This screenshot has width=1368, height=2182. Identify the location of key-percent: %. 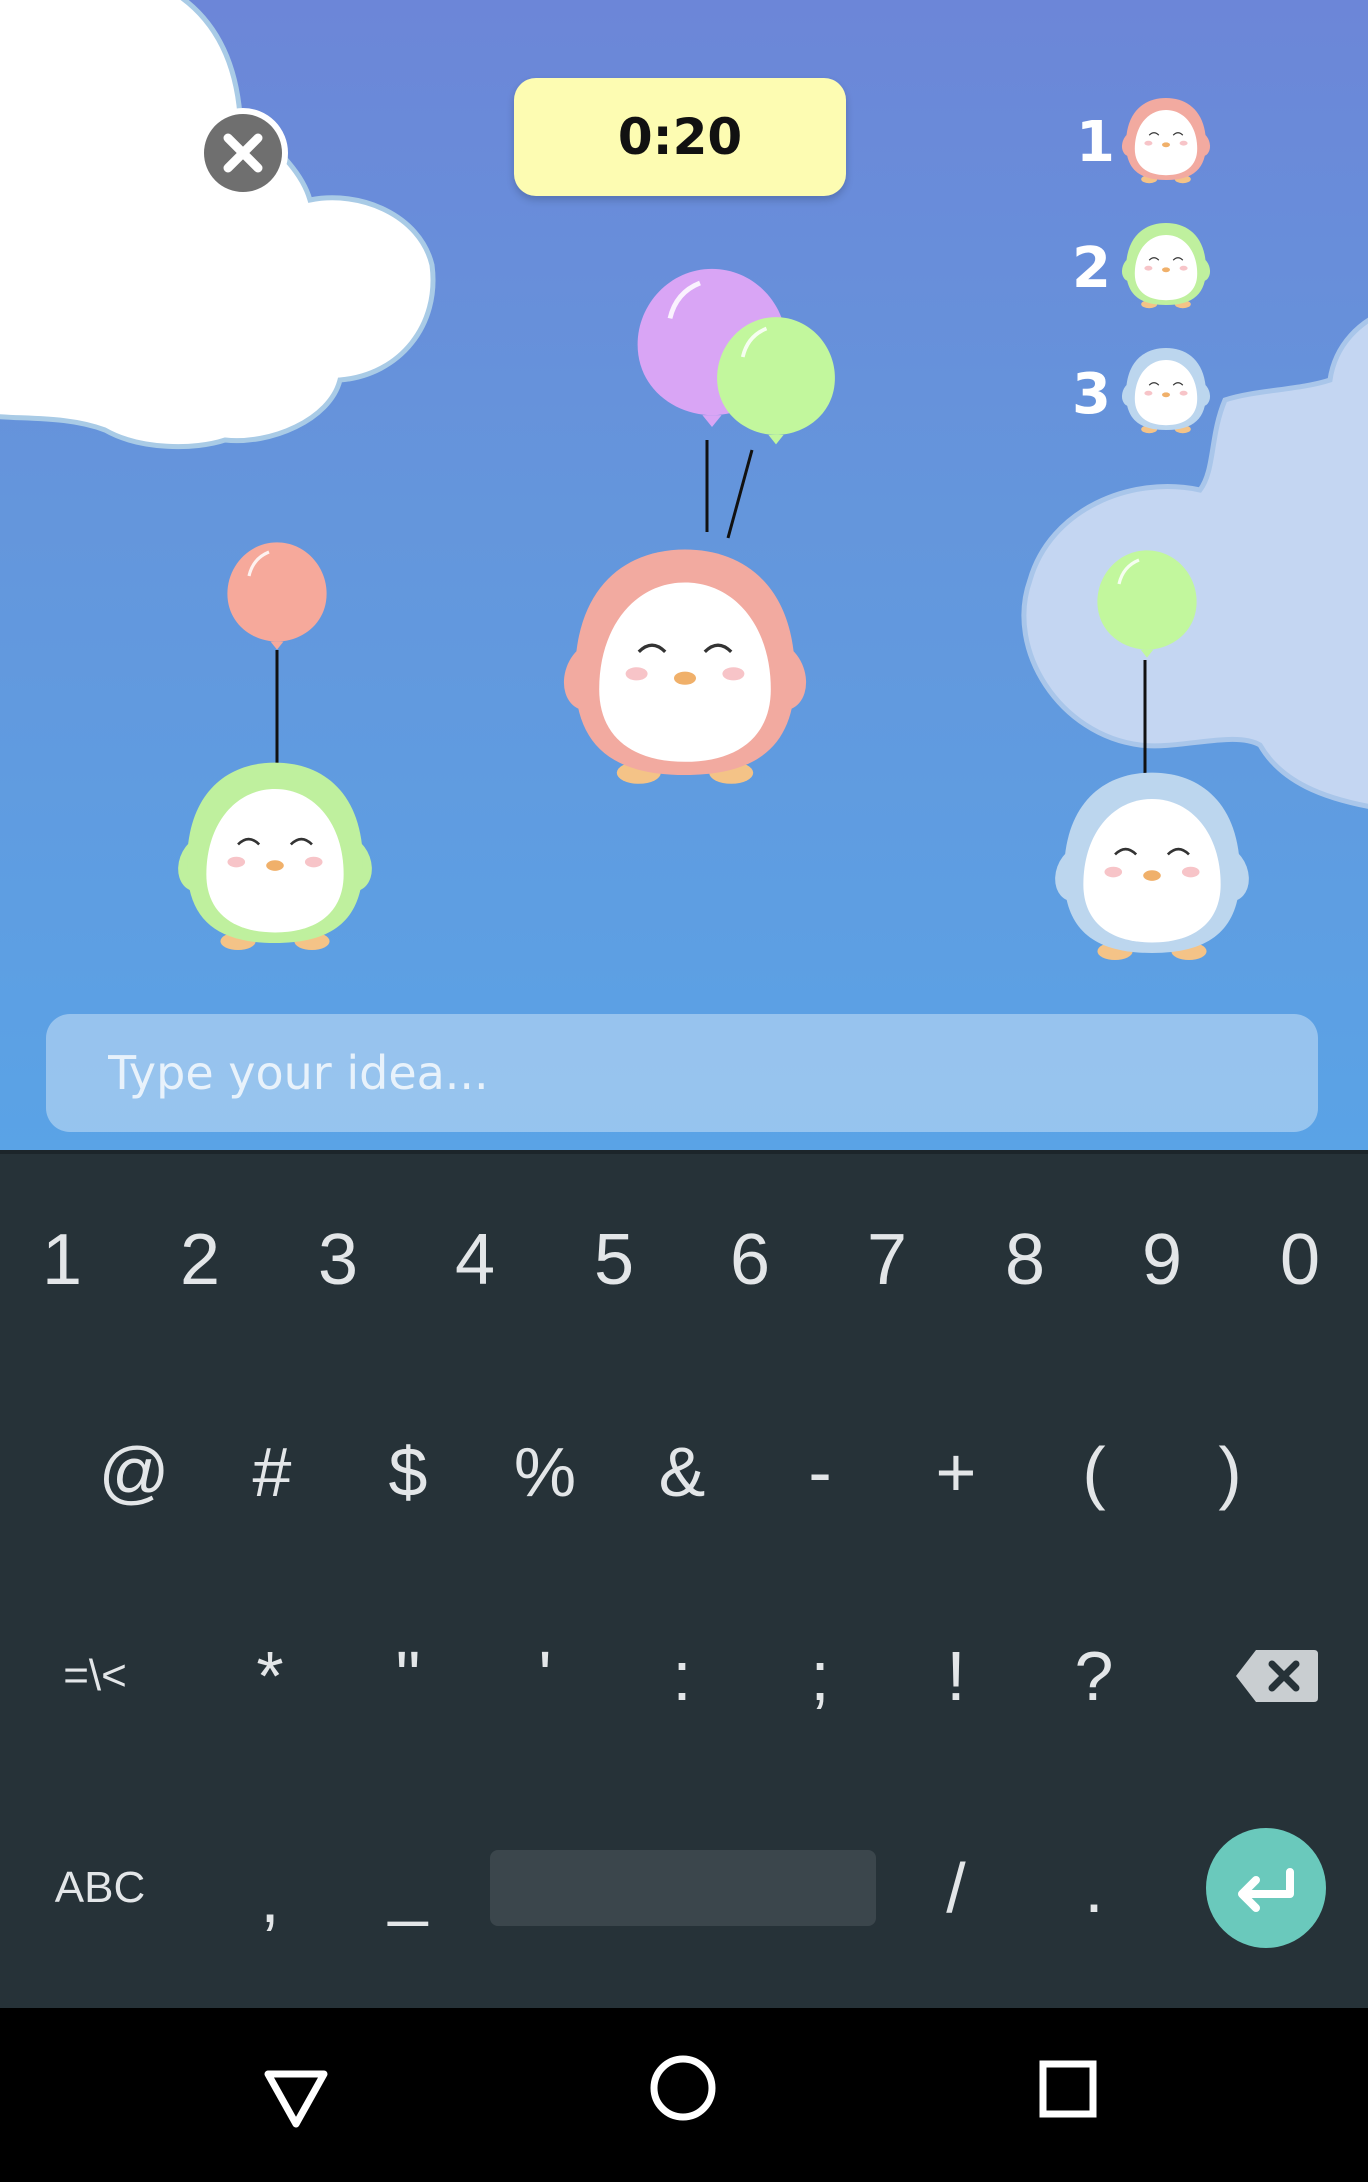
(545, 1472).